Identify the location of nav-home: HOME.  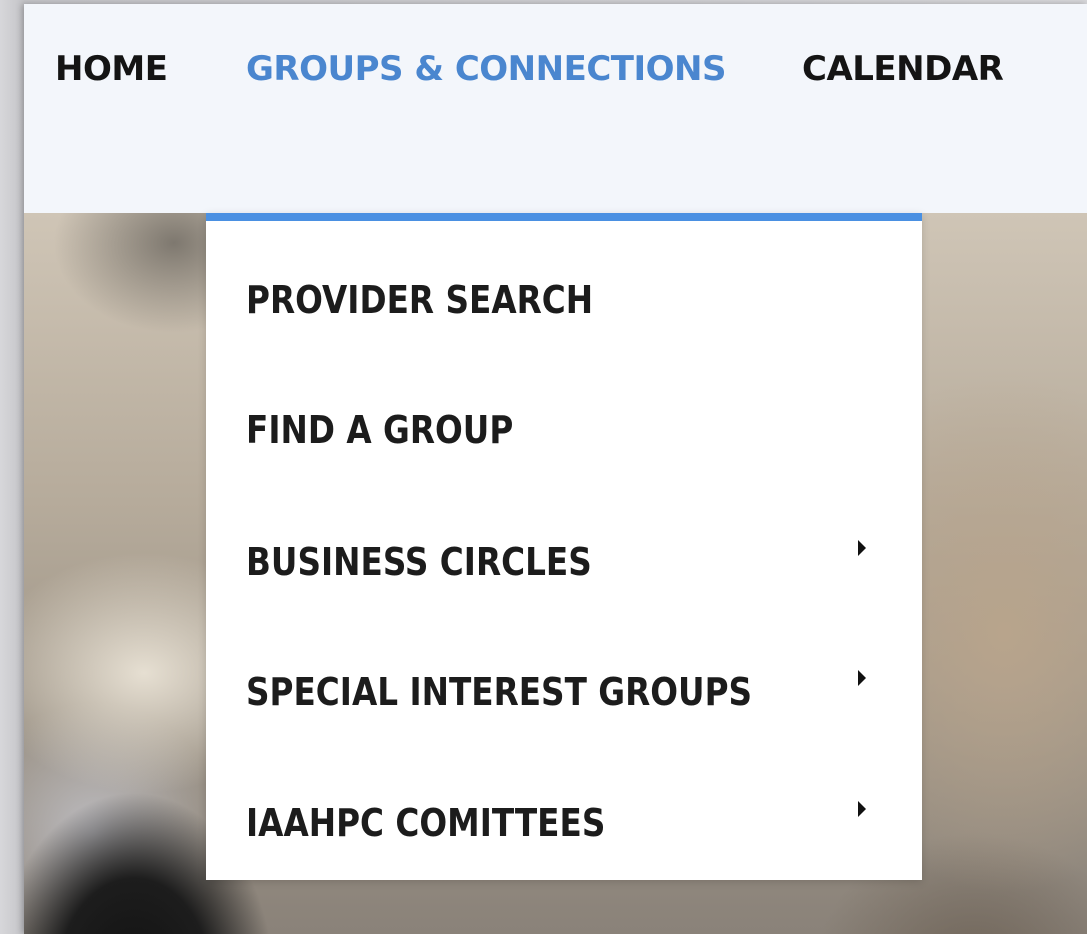
(111, 69).